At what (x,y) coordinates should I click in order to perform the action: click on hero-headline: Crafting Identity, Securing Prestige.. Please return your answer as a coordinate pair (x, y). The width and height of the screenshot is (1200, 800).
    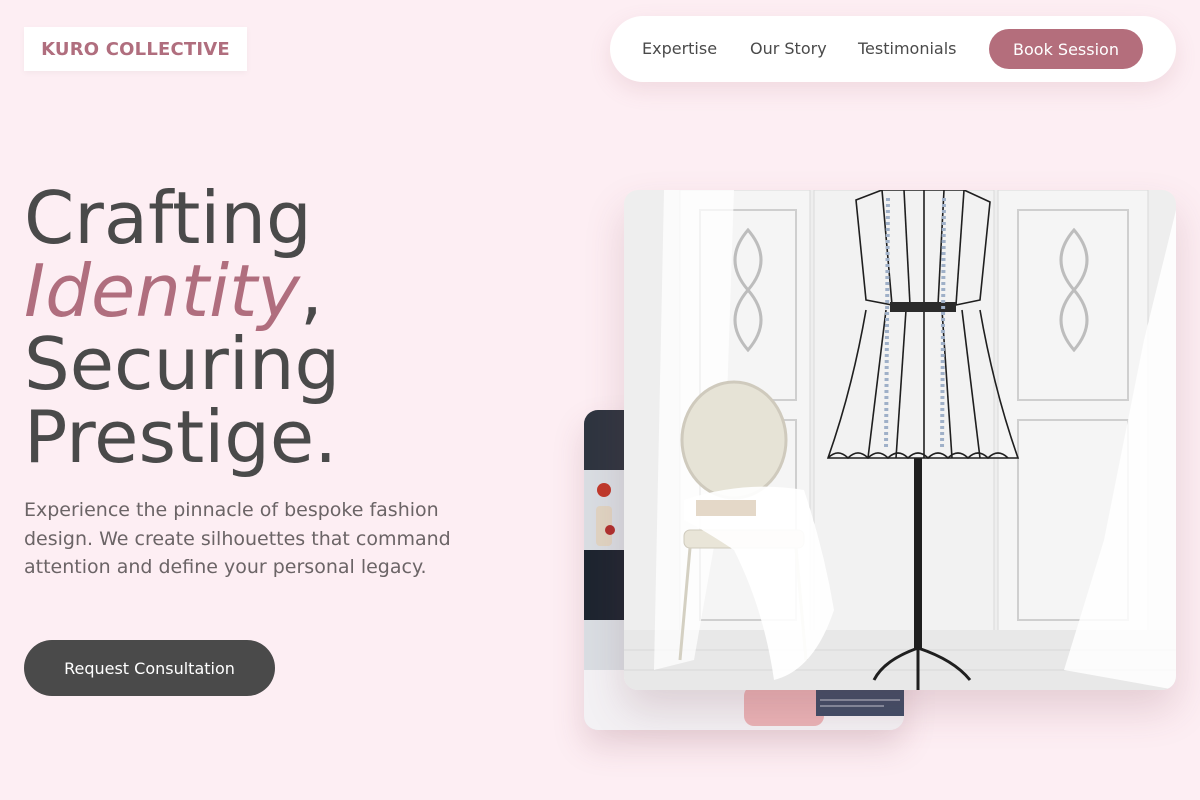
    Looking at the image, I should click on (182, 328).